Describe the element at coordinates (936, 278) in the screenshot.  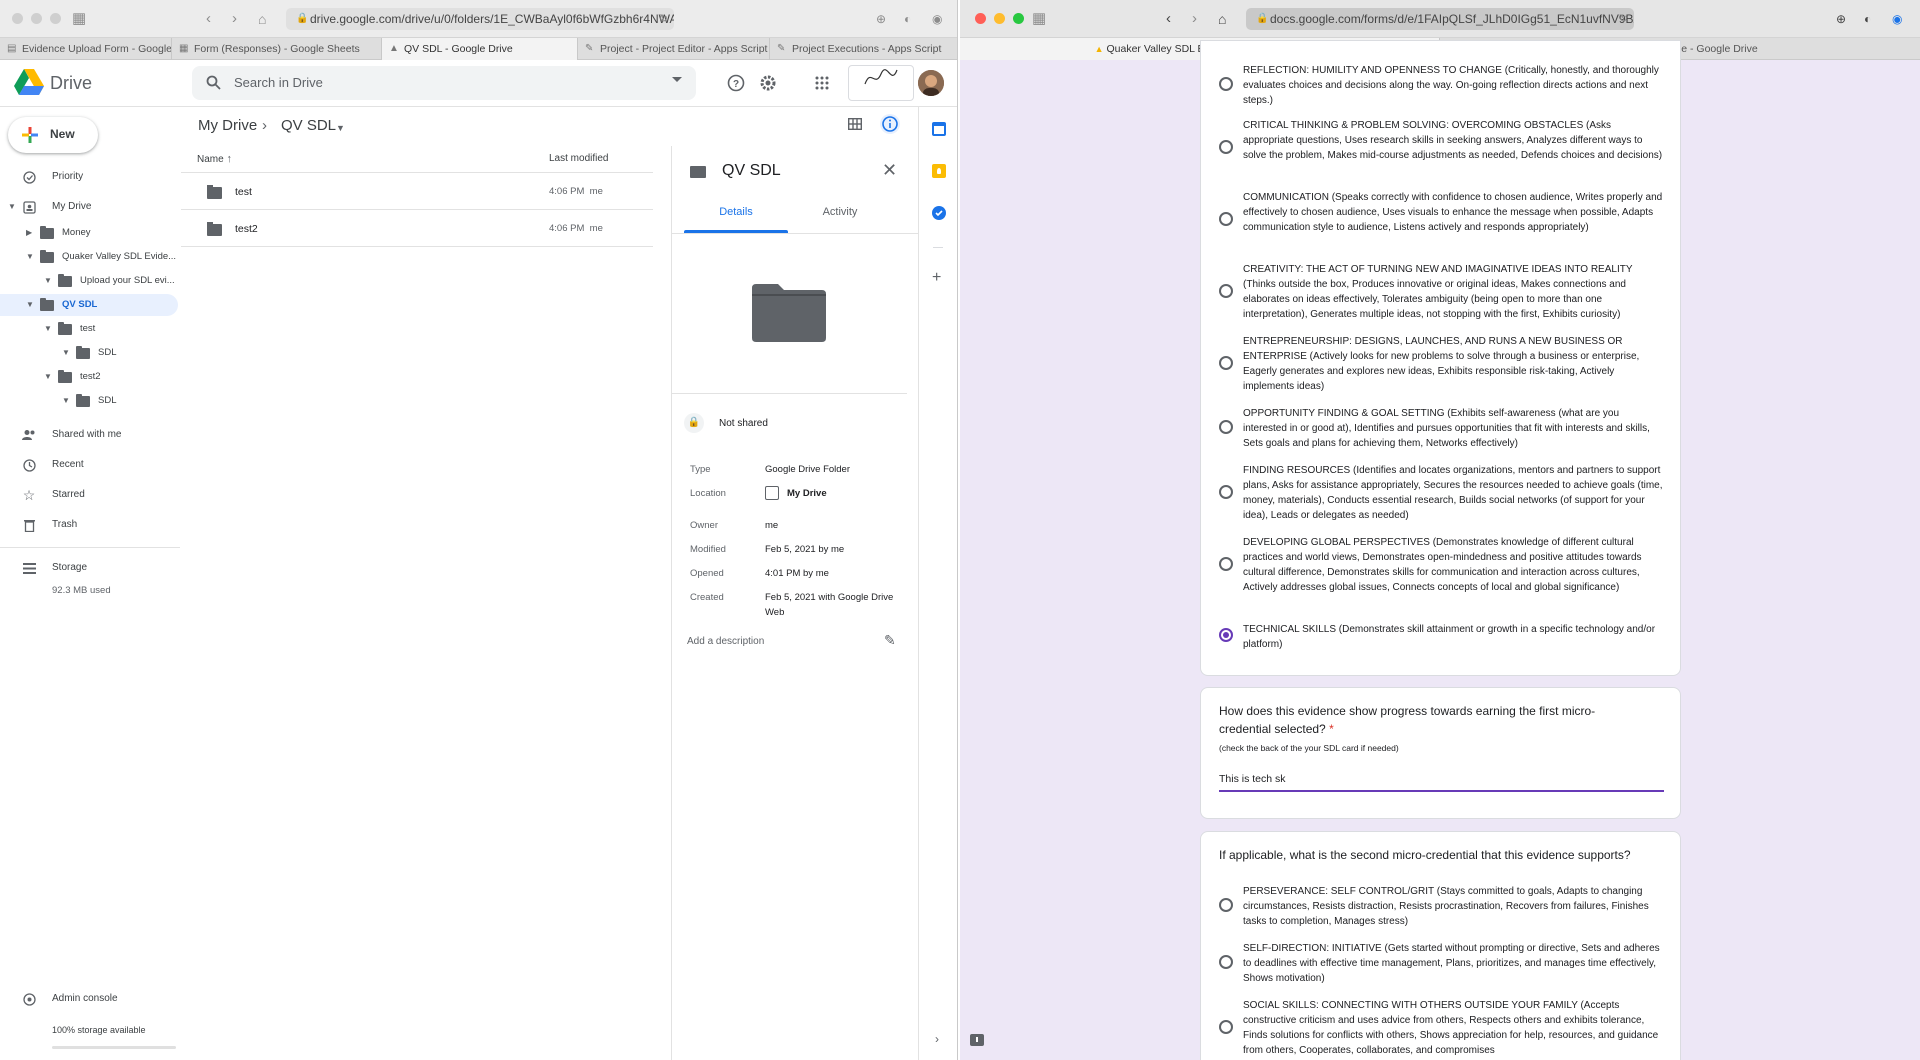
I see `add-addon-icon: +` at that location.